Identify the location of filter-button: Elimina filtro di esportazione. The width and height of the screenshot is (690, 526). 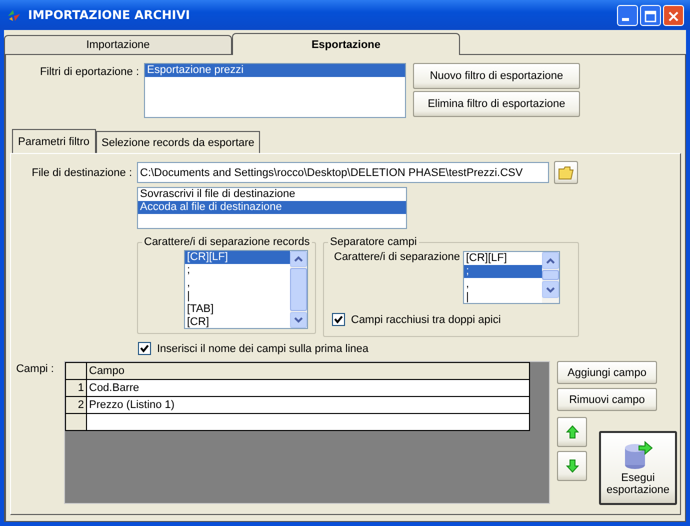
(496, 104).